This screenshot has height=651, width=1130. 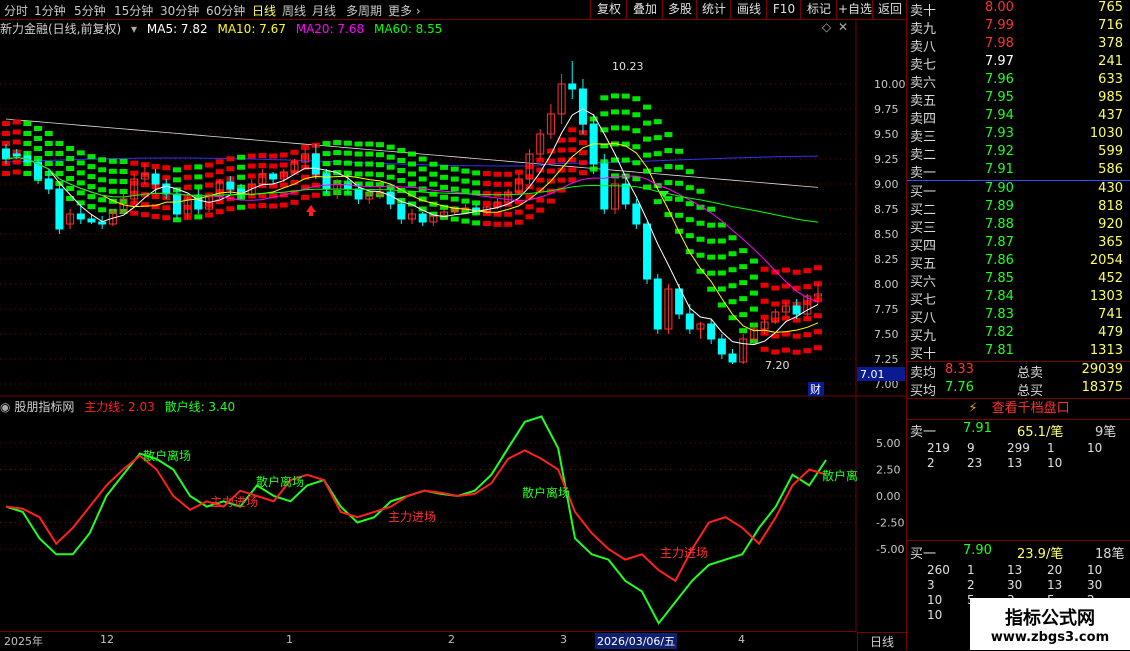 What do you see at coordinates (679, 9) in the screenshot?
I see `toolbar-button-2: 多股` at bounding box center [679, 9].